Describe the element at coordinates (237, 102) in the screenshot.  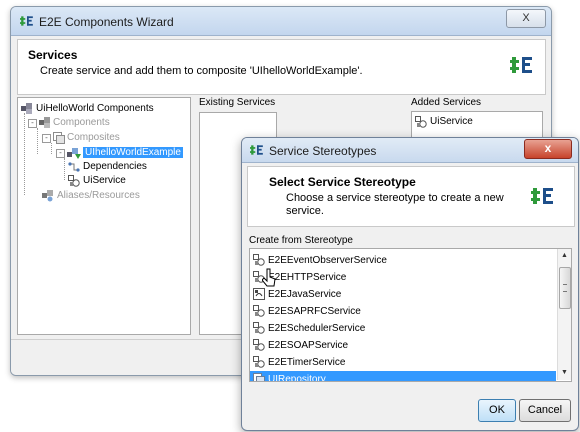
I see `existing-services-label: Existing Services` at that location.